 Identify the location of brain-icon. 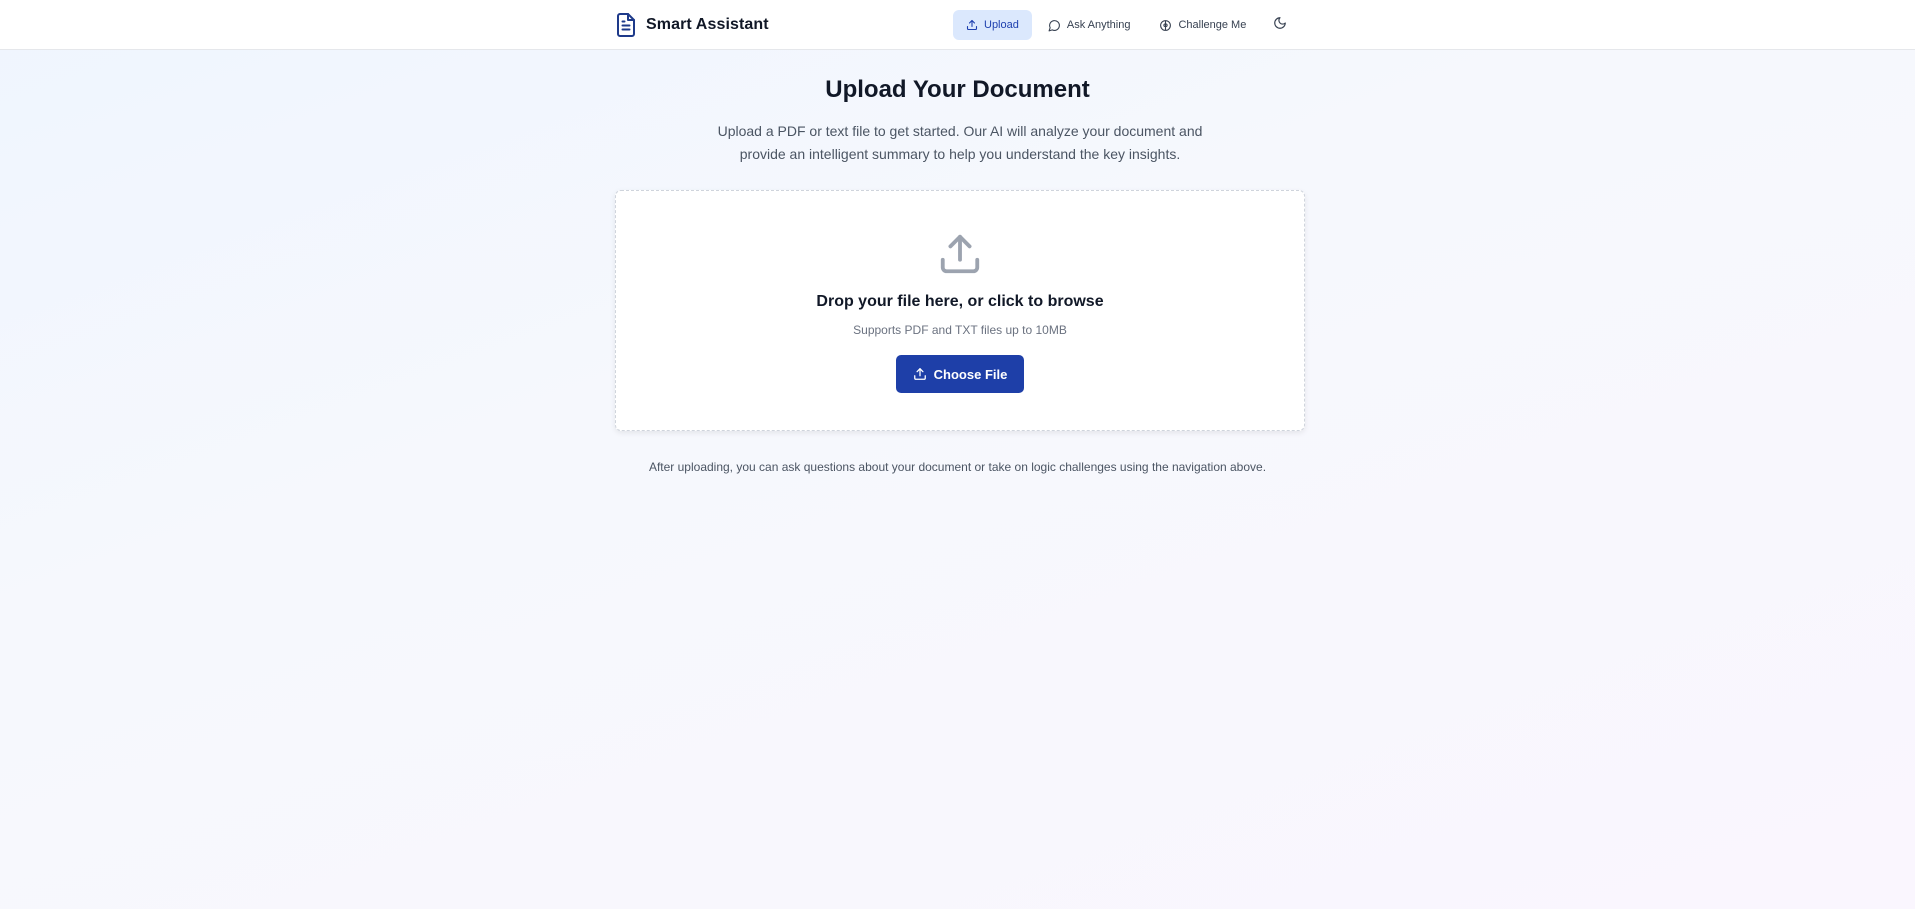
(1168, 25).